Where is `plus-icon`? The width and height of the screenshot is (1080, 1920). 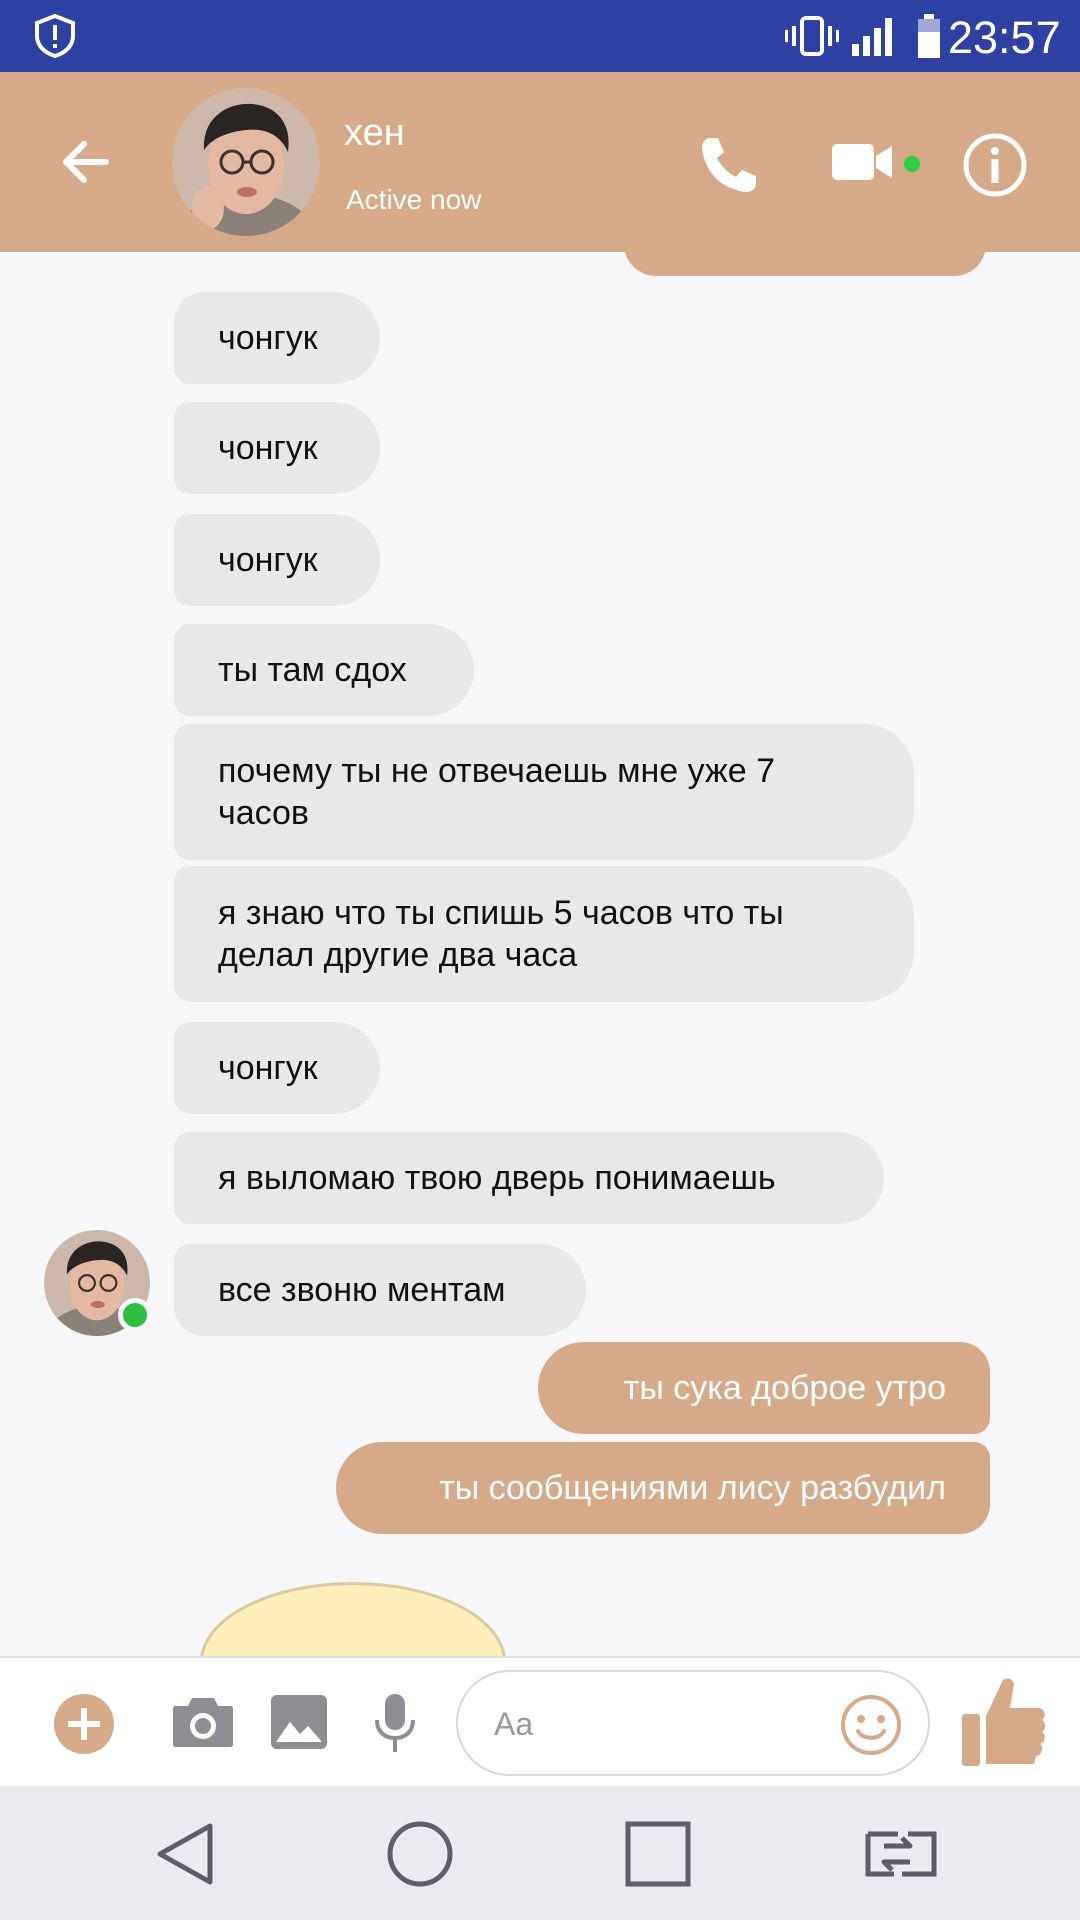
plus-icon is located at coordinates (84, 1724).